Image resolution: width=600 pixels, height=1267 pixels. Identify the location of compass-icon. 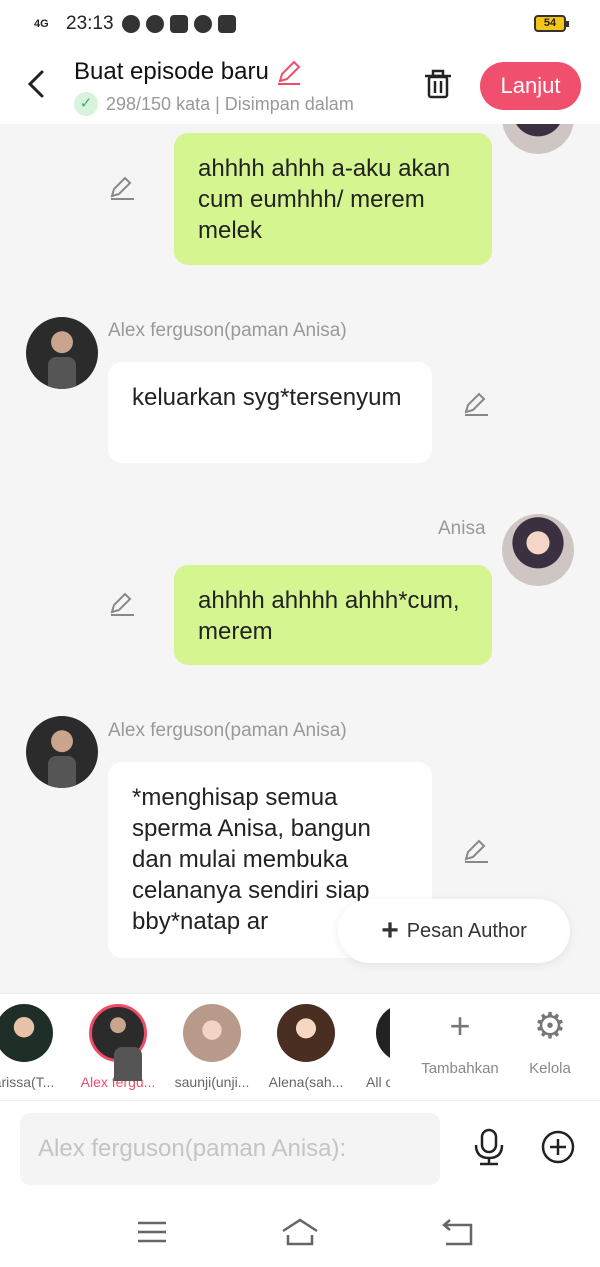
(154, 24).